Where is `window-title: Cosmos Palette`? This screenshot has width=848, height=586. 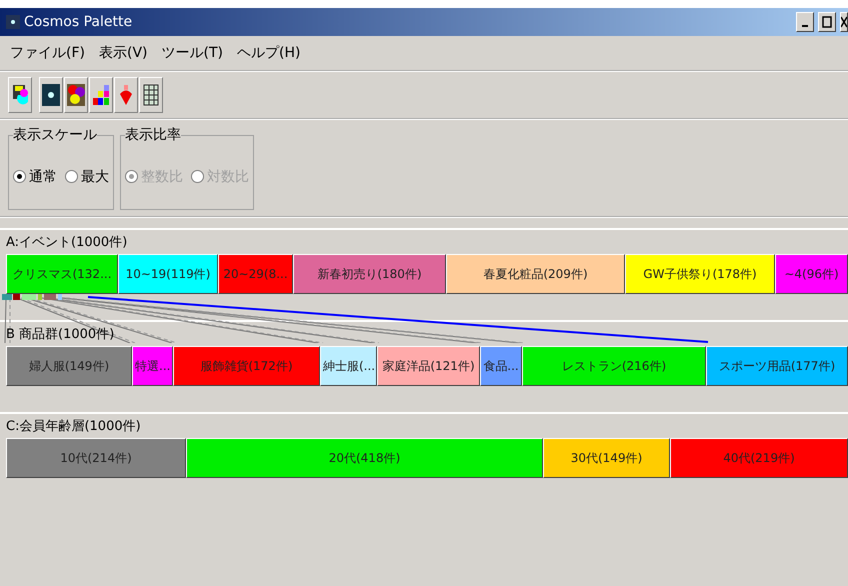
window-title: Cosmos Palette is located at coordinates (79, 22).